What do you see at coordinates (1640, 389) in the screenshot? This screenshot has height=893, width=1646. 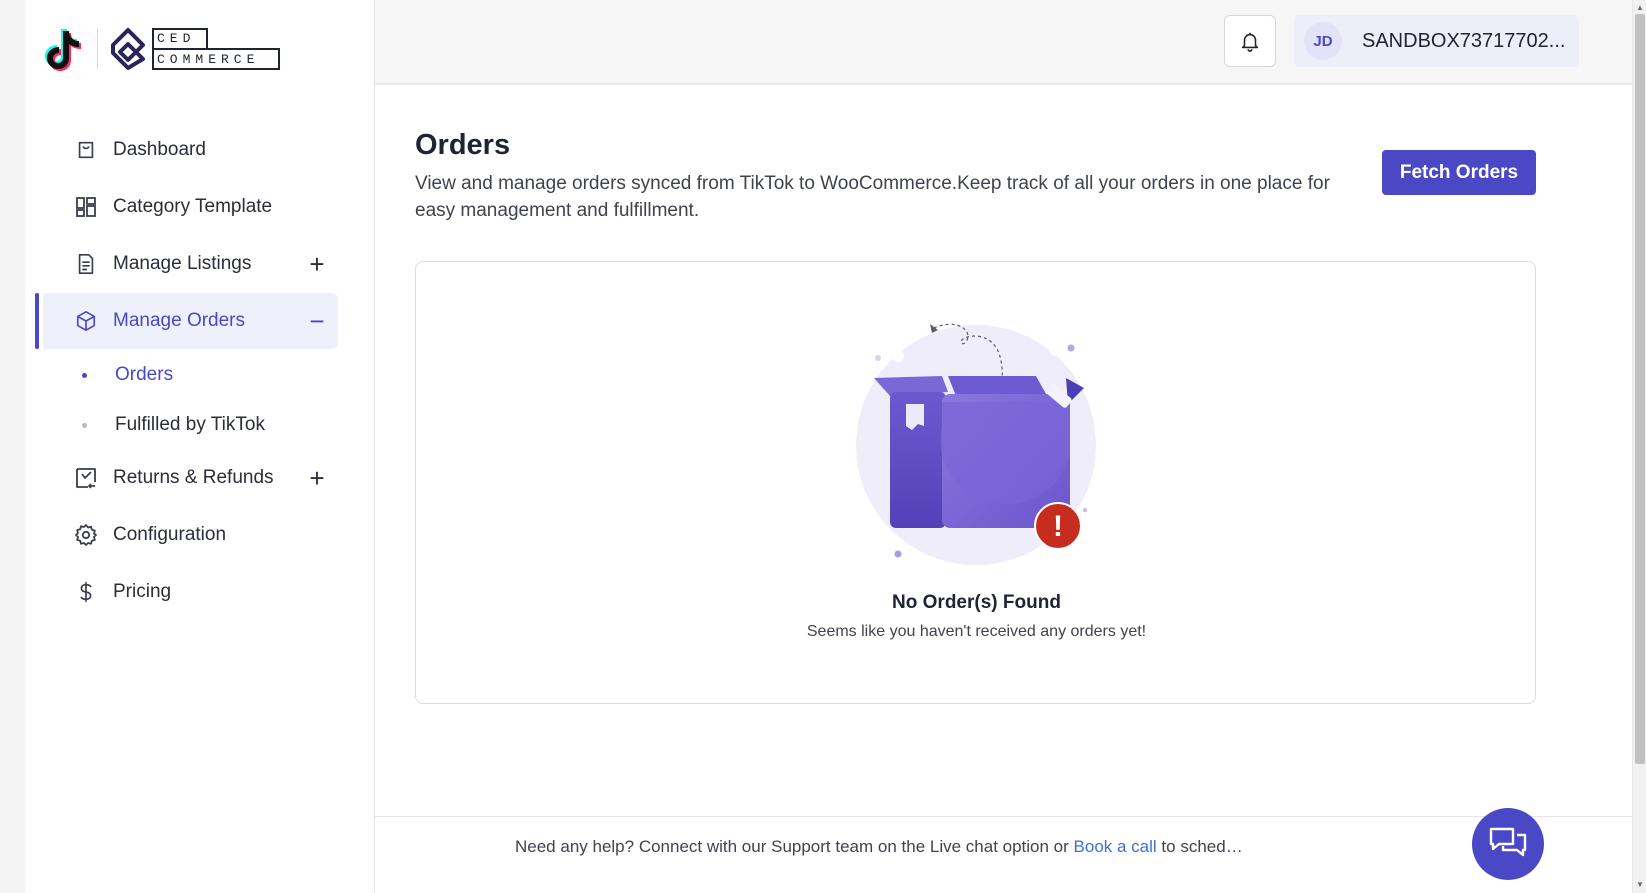 I see `scroll-thumb` at bounding box center [1640, 389].